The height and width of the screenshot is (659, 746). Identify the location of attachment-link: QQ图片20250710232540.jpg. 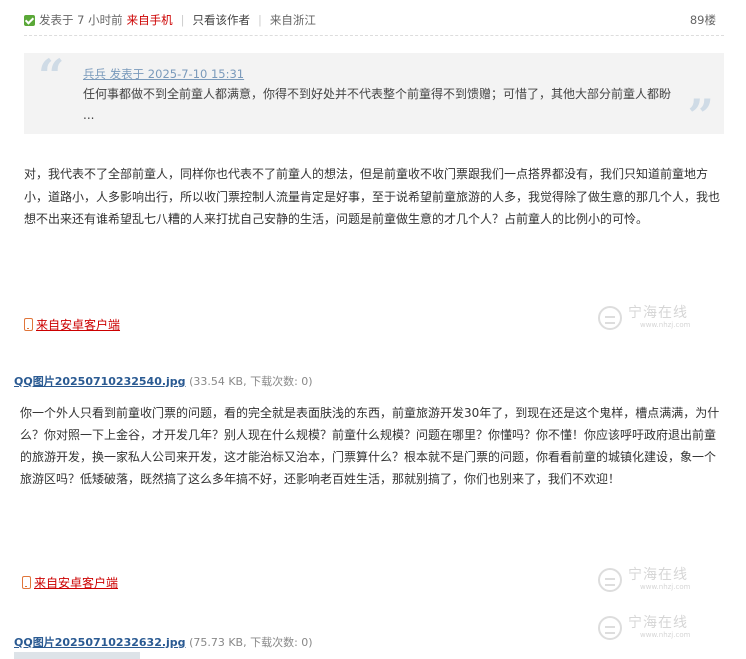
(100, 381).